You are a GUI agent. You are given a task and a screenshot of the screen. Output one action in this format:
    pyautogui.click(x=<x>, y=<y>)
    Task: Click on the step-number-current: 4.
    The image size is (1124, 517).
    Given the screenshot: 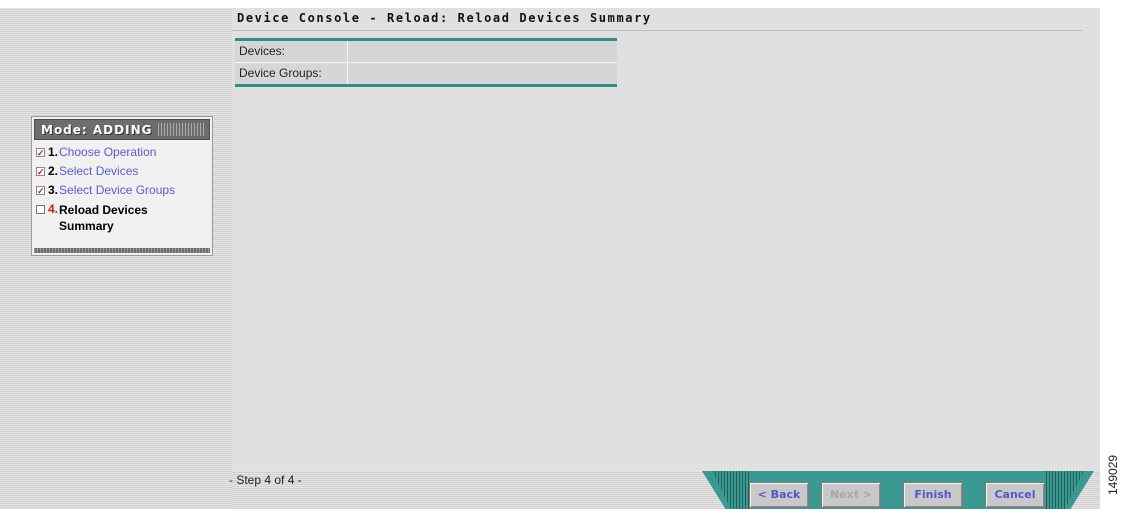 What is the action you would take?
    pyautogui.click(x=53, y=209)
    